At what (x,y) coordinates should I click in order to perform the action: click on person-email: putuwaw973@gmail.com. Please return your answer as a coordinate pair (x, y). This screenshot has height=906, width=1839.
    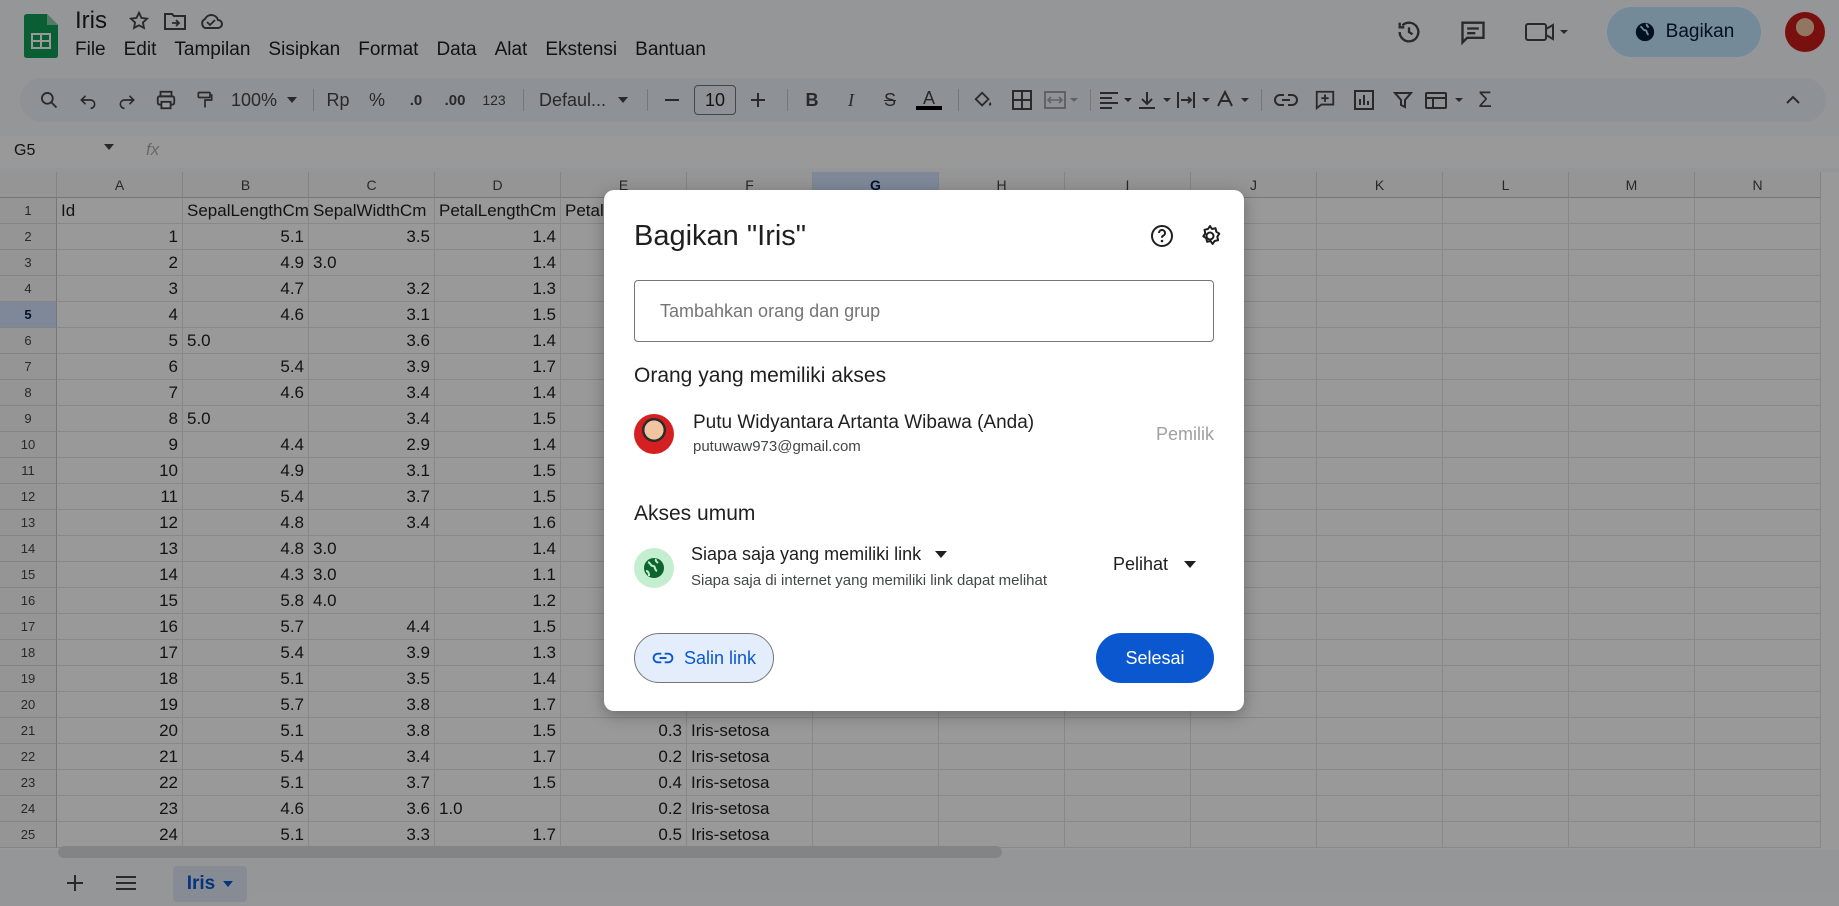
    Looking at the image, I should click on (777, 446).